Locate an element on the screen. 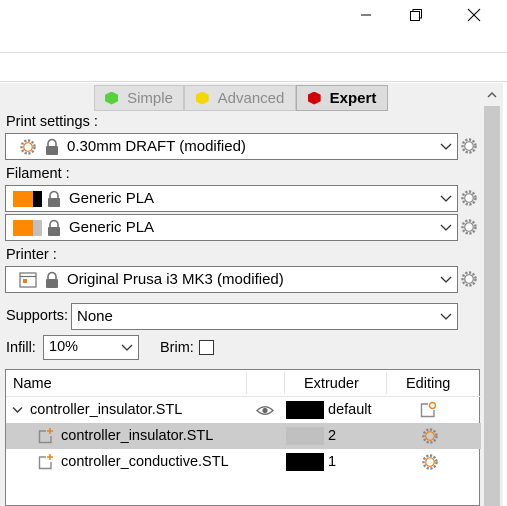  restore-button is located at coordinates (416, 15).